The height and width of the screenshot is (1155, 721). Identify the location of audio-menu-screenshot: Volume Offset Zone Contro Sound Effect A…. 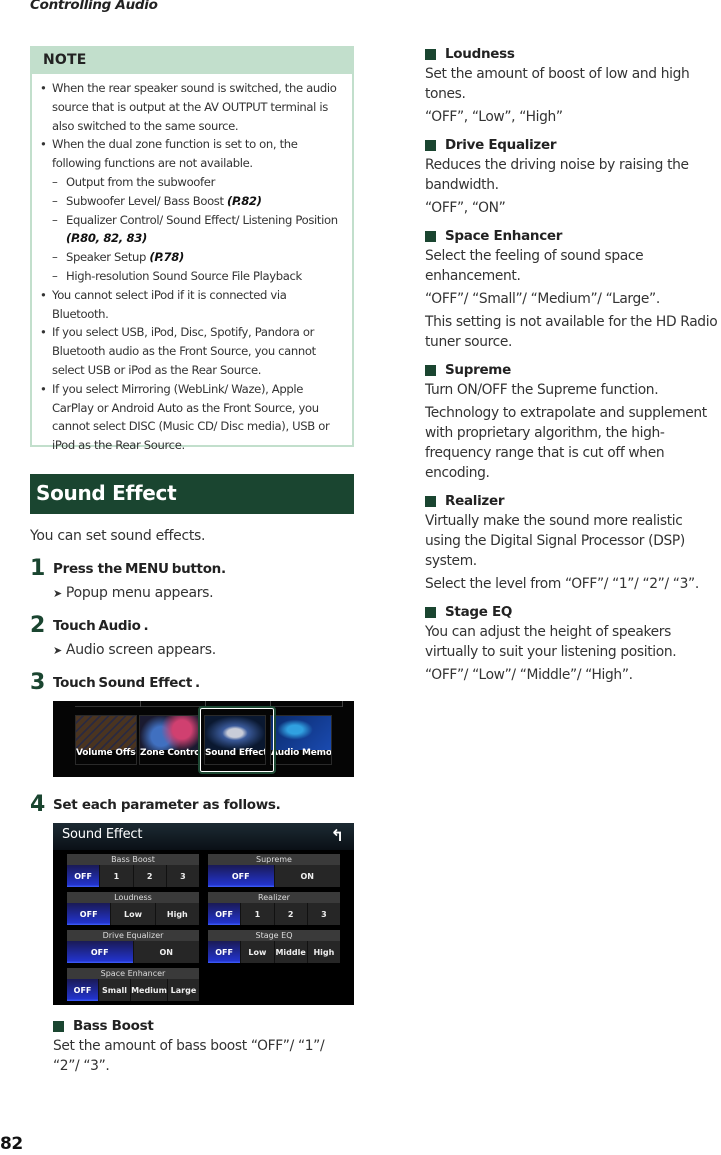
(203, 739).